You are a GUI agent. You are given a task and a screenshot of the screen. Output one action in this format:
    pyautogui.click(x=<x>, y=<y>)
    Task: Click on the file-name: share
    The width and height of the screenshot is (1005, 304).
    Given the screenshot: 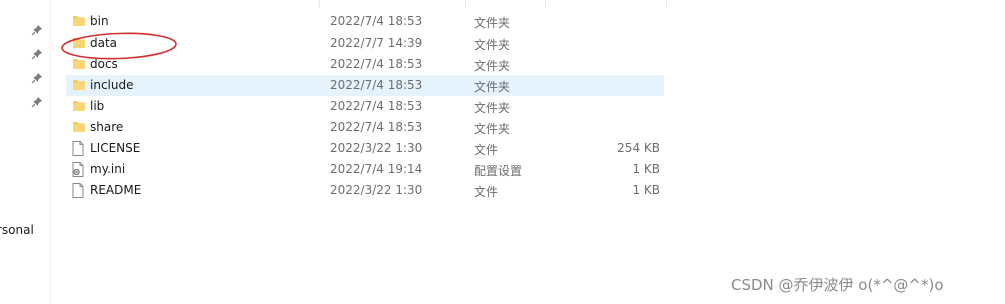 What is the action you would take?
    pyautogui.click(x=107, y=127)
    